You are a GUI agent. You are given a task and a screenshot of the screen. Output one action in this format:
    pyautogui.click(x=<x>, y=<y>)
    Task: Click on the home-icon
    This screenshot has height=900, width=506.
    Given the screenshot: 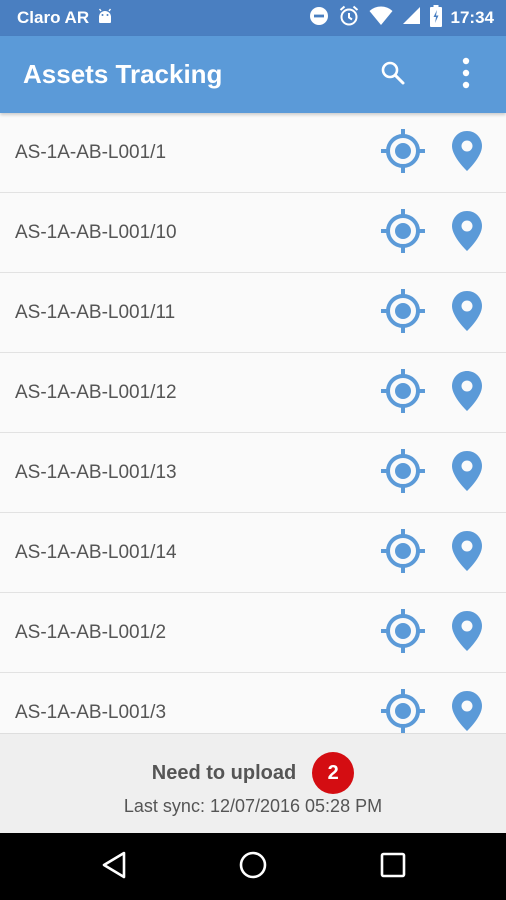 What is the action you would take?
    pyautogui.click(x=253, y=867)
    